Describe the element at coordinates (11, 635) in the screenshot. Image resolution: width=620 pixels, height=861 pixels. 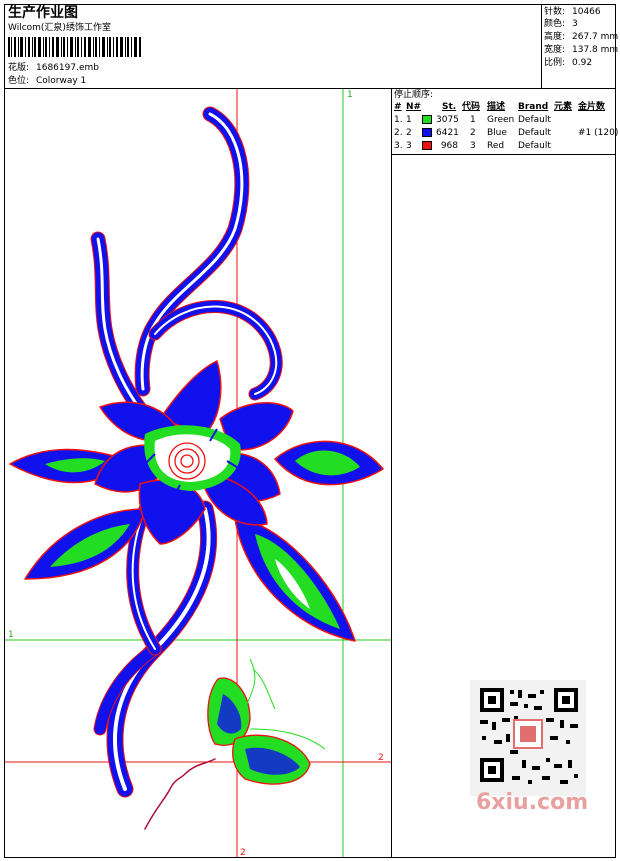
I see `guide-green-left-label: 1` at that location.